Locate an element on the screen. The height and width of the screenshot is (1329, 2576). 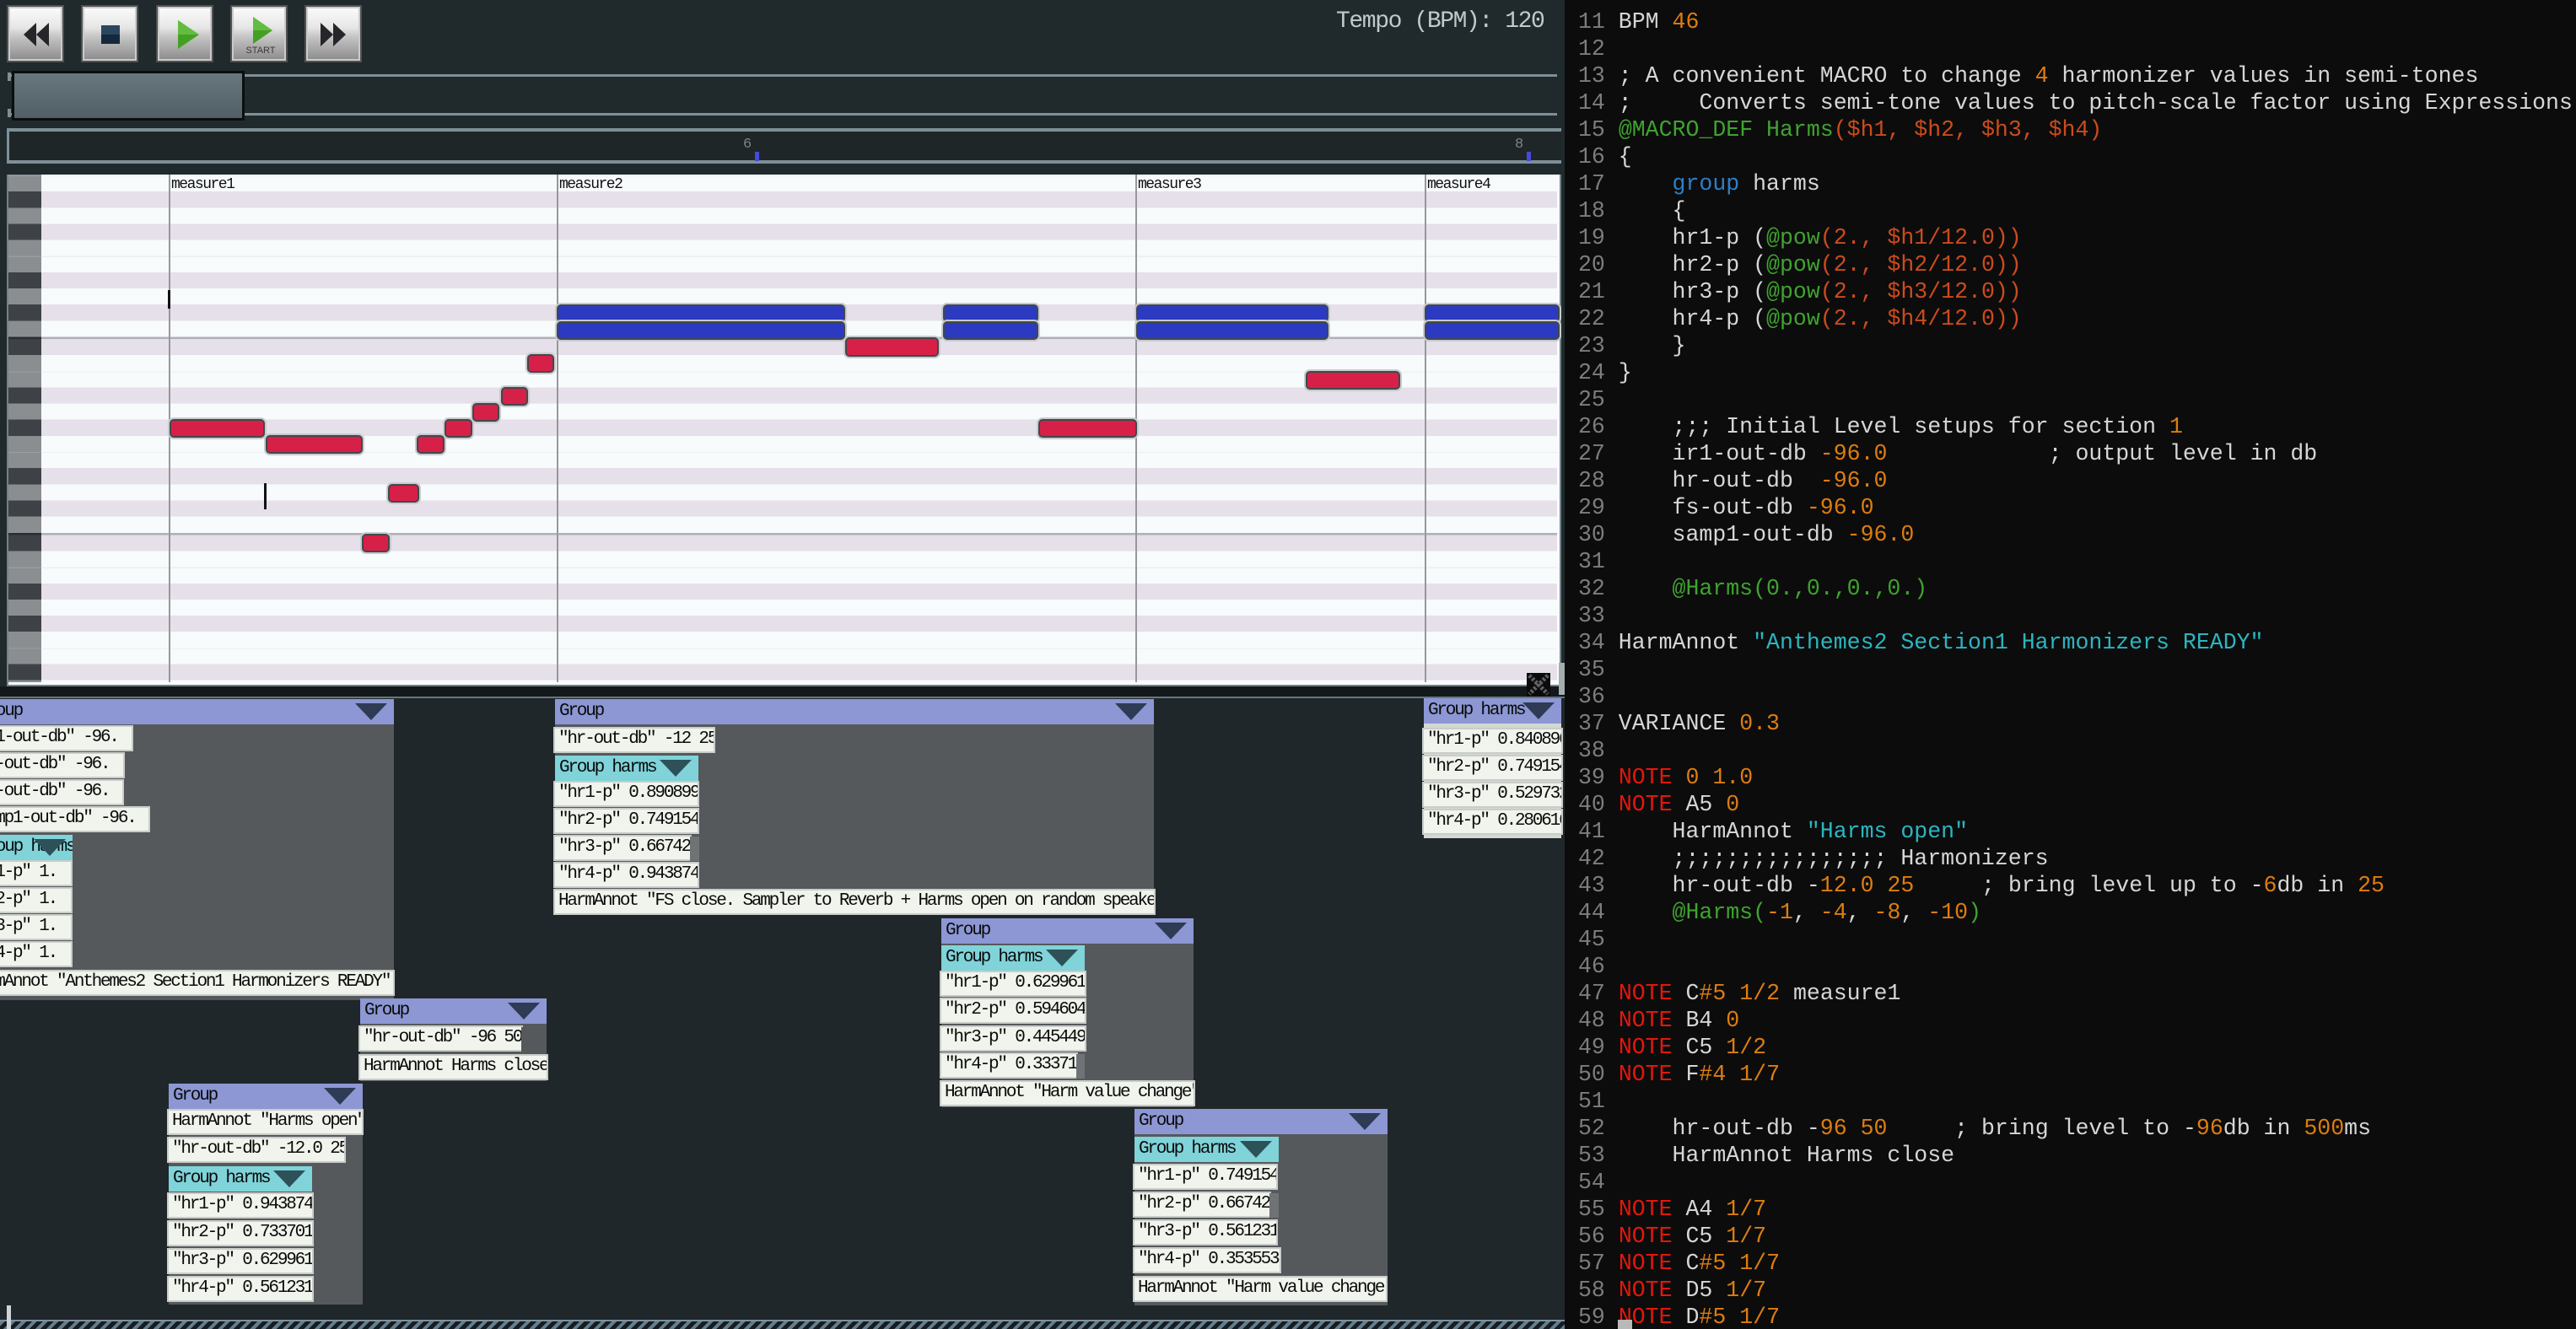
svg-text: START is located at coordinates (260, 51).